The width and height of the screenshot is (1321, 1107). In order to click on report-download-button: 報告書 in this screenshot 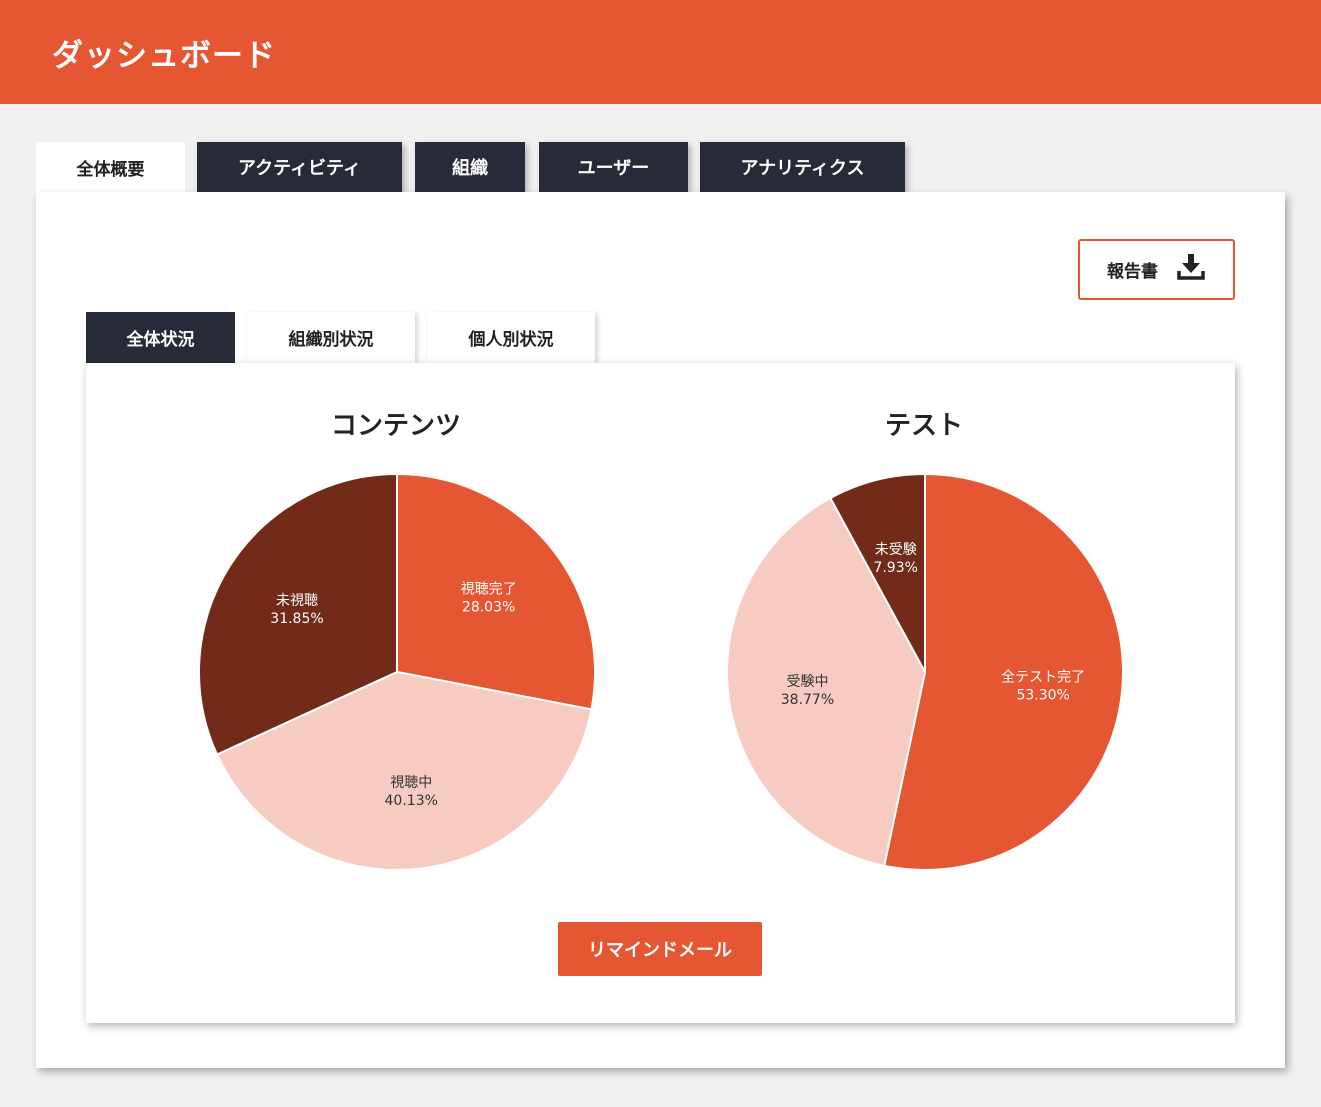, I will do `click(1156, 269)`.